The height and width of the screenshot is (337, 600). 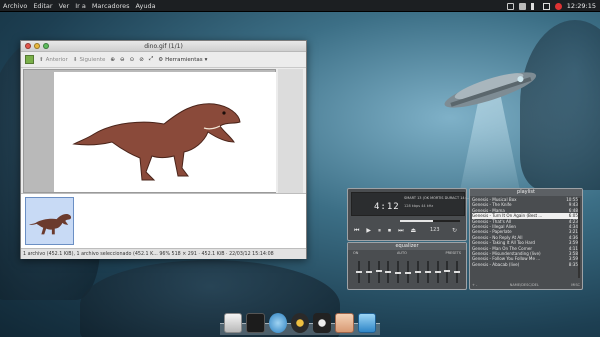 What do you see at coordinates (546, 6) in the screenshot?
I see `battery-icon` at bounding box center [546, 6].